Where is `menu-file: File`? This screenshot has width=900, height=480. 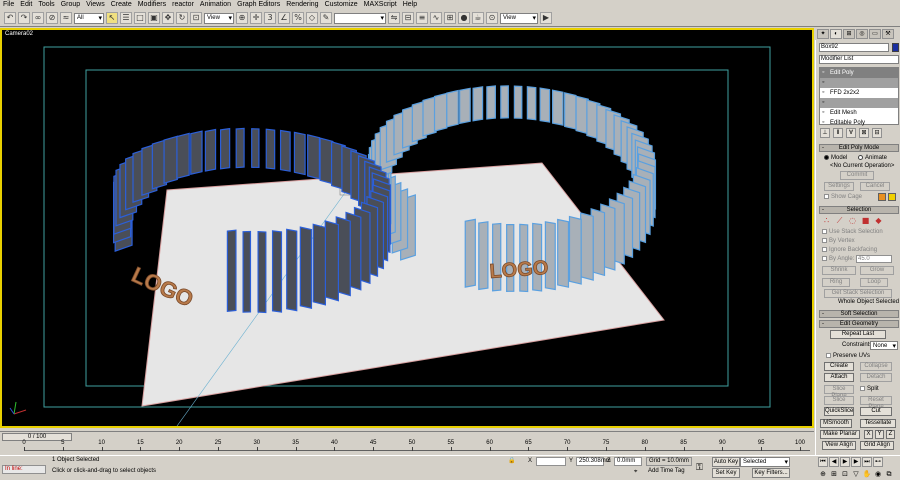 menu-file: File is located at coordinates (8, 5).